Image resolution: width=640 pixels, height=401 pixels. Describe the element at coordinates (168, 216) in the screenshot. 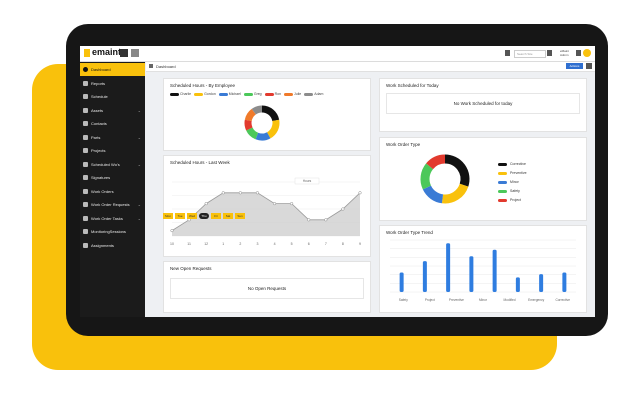

I see `day-tab: Mon` at that location.